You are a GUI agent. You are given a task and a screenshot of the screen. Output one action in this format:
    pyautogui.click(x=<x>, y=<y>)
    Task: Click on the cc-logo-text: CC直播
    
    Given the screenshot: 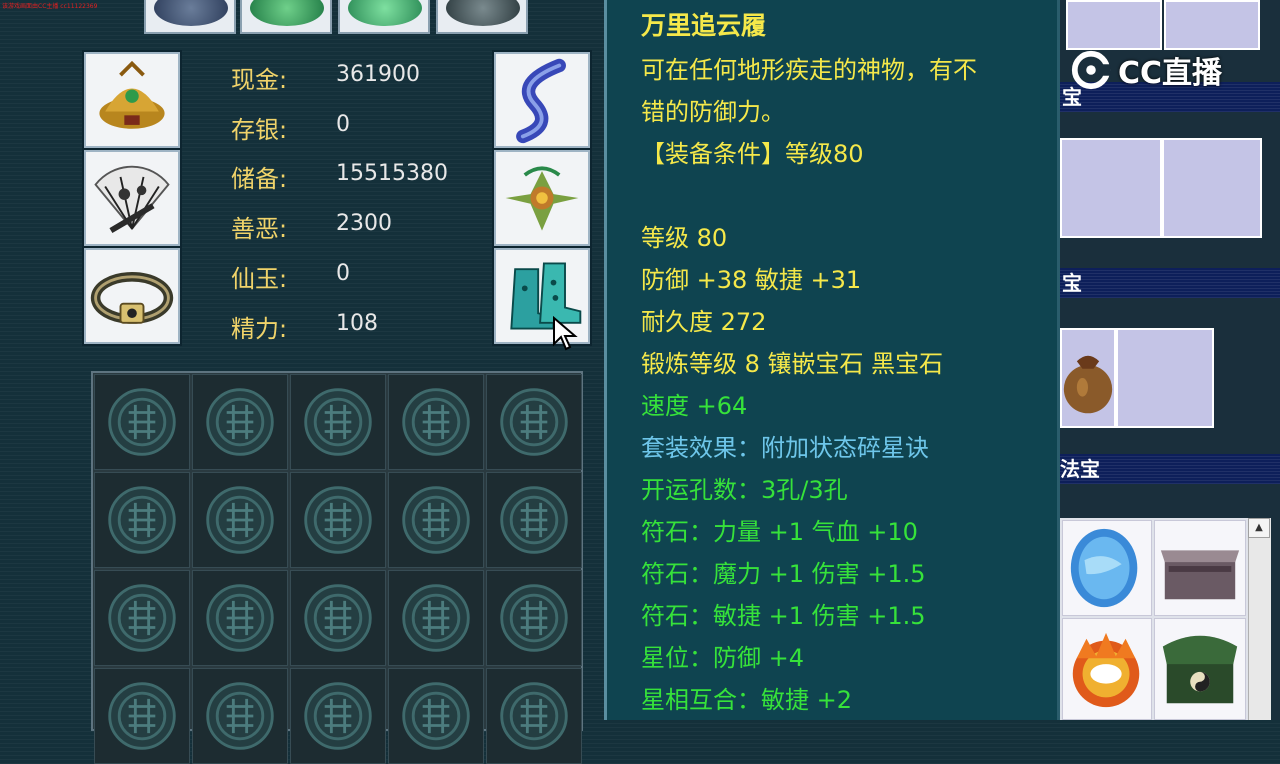 What is the action you would take?
    pyautogui.click(x=1170, y=73)
    